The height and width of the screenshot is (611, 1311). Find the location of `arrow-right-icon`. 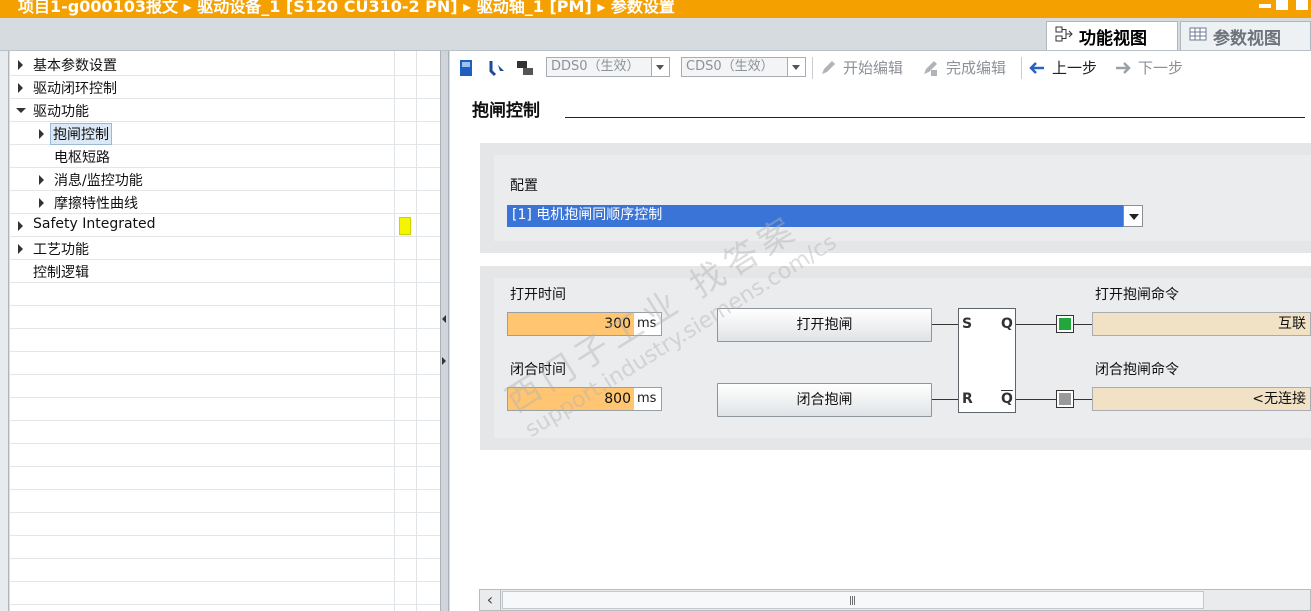

arrow-right-icon is located at coordinates (1122, 69).